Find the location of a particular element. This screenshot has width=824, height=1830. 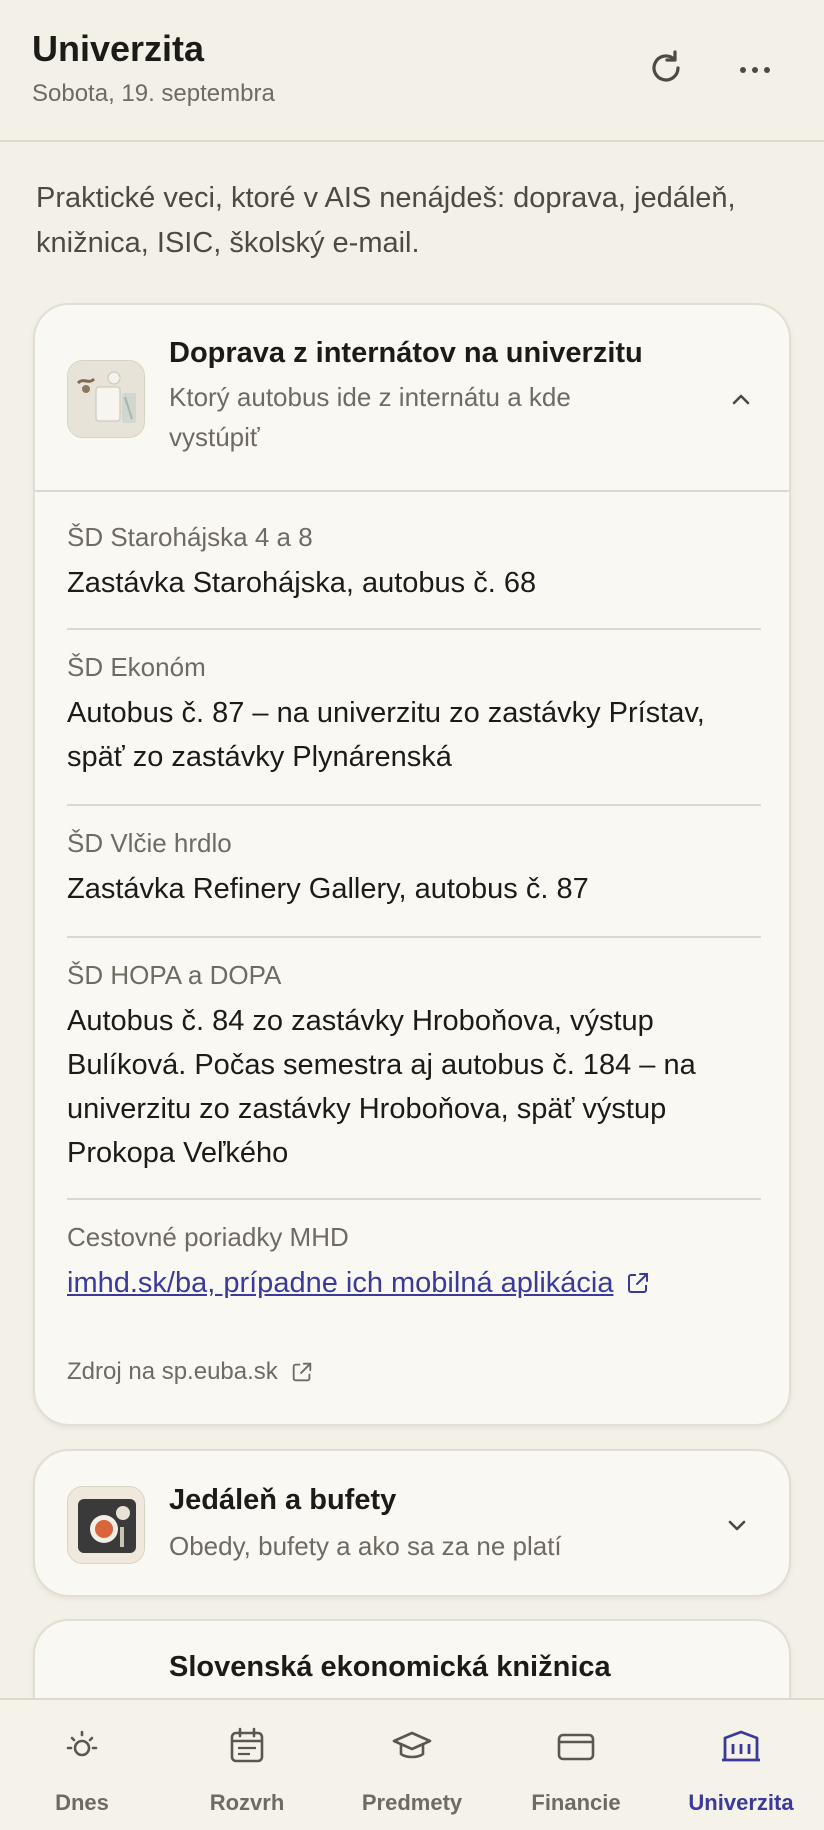

nav-tab-univerzita: Univerzita is located at coordinates (741, 1765).